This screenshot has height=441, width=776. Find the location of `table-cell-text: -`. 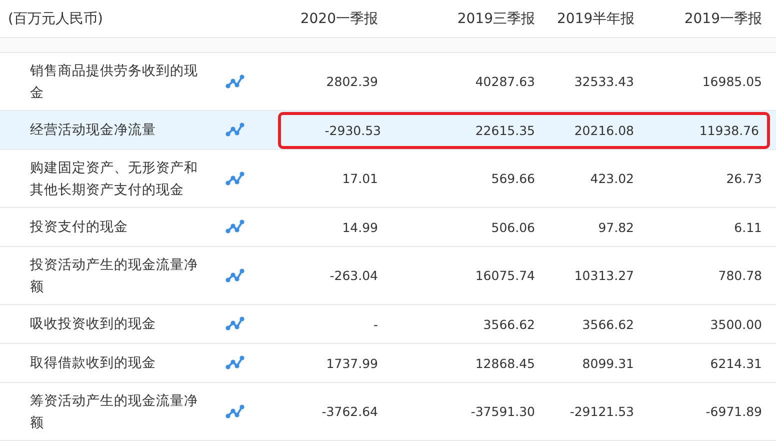

table-cell-text: - is located at coordinates (375, 324).